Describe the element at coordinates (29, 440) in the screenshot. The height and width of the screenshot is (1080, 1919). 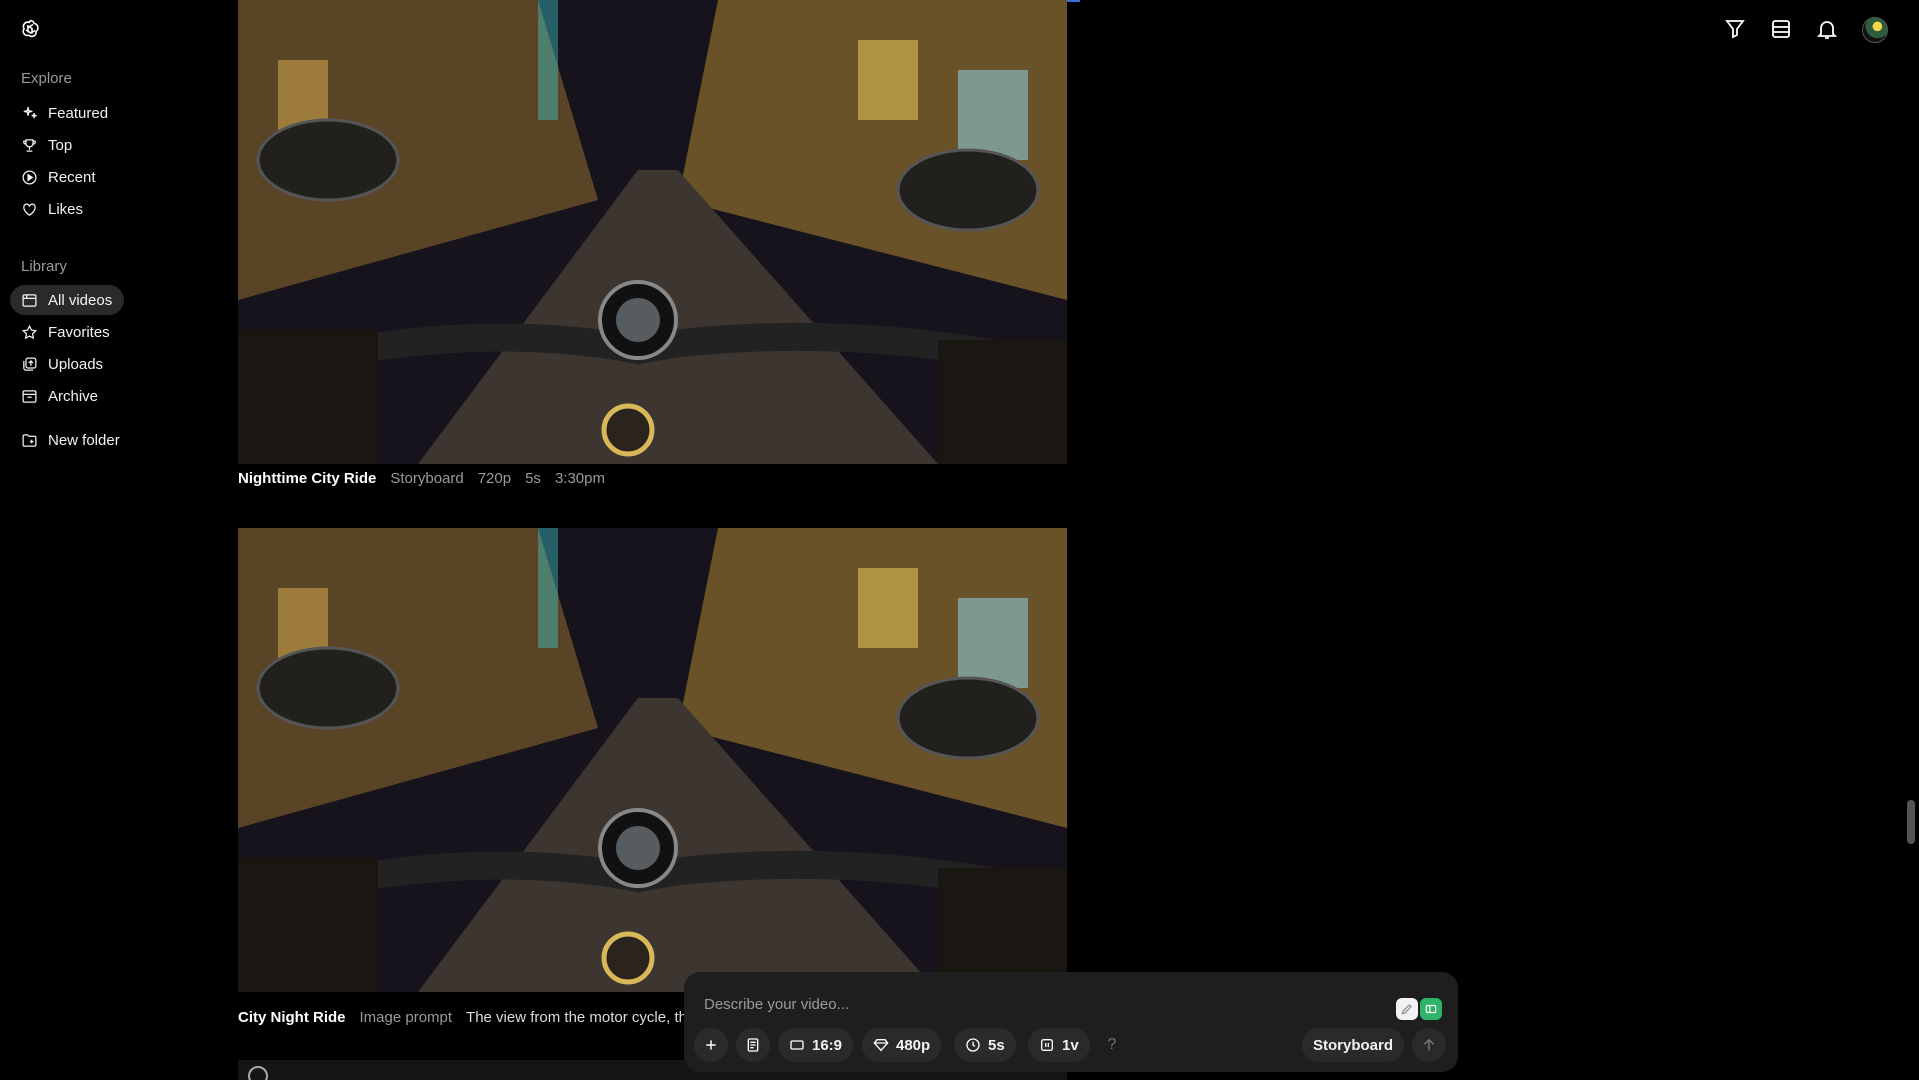
I see `folder-plus-icon` at that location.